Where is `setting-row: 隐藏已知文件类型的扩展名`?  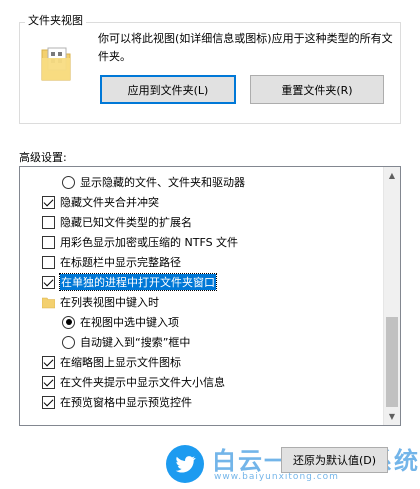
setting-row: 隐藏已知文件类型的扩展名 is located at coordinates (117, 222).